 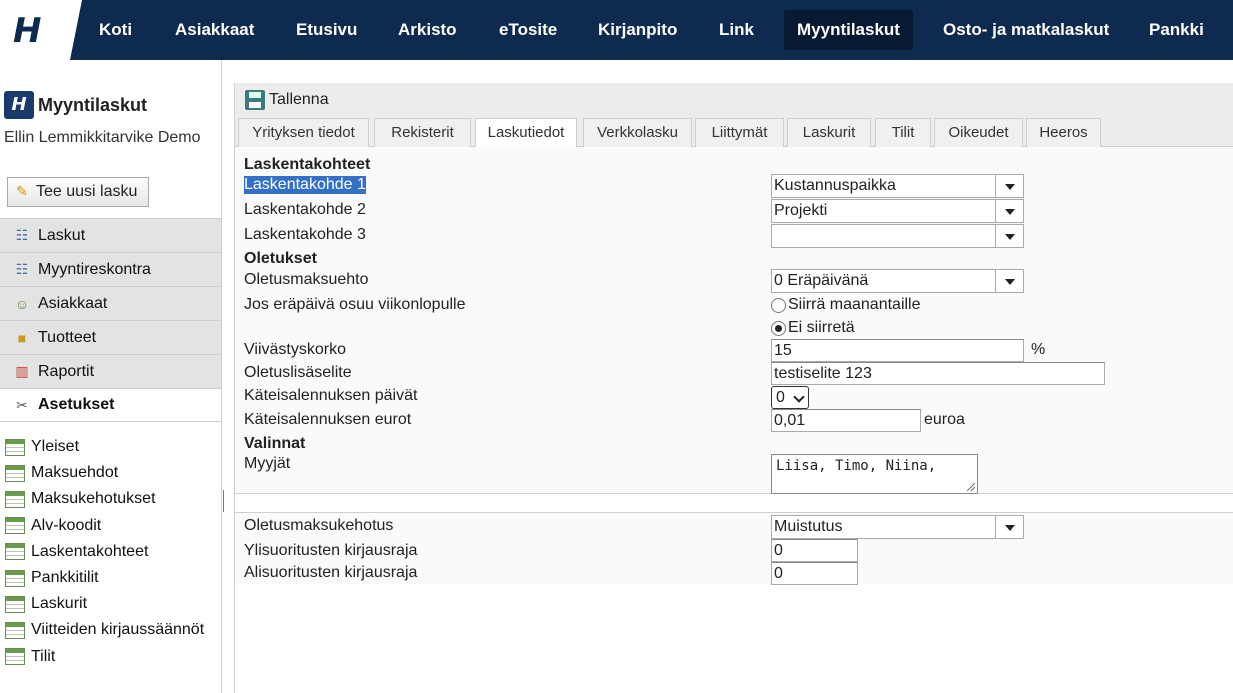 What do you see at coordinates (897, 211) in the screenshot?
I see `laskentakohde-2-select: Projekti` at bounding box center [897, 211].